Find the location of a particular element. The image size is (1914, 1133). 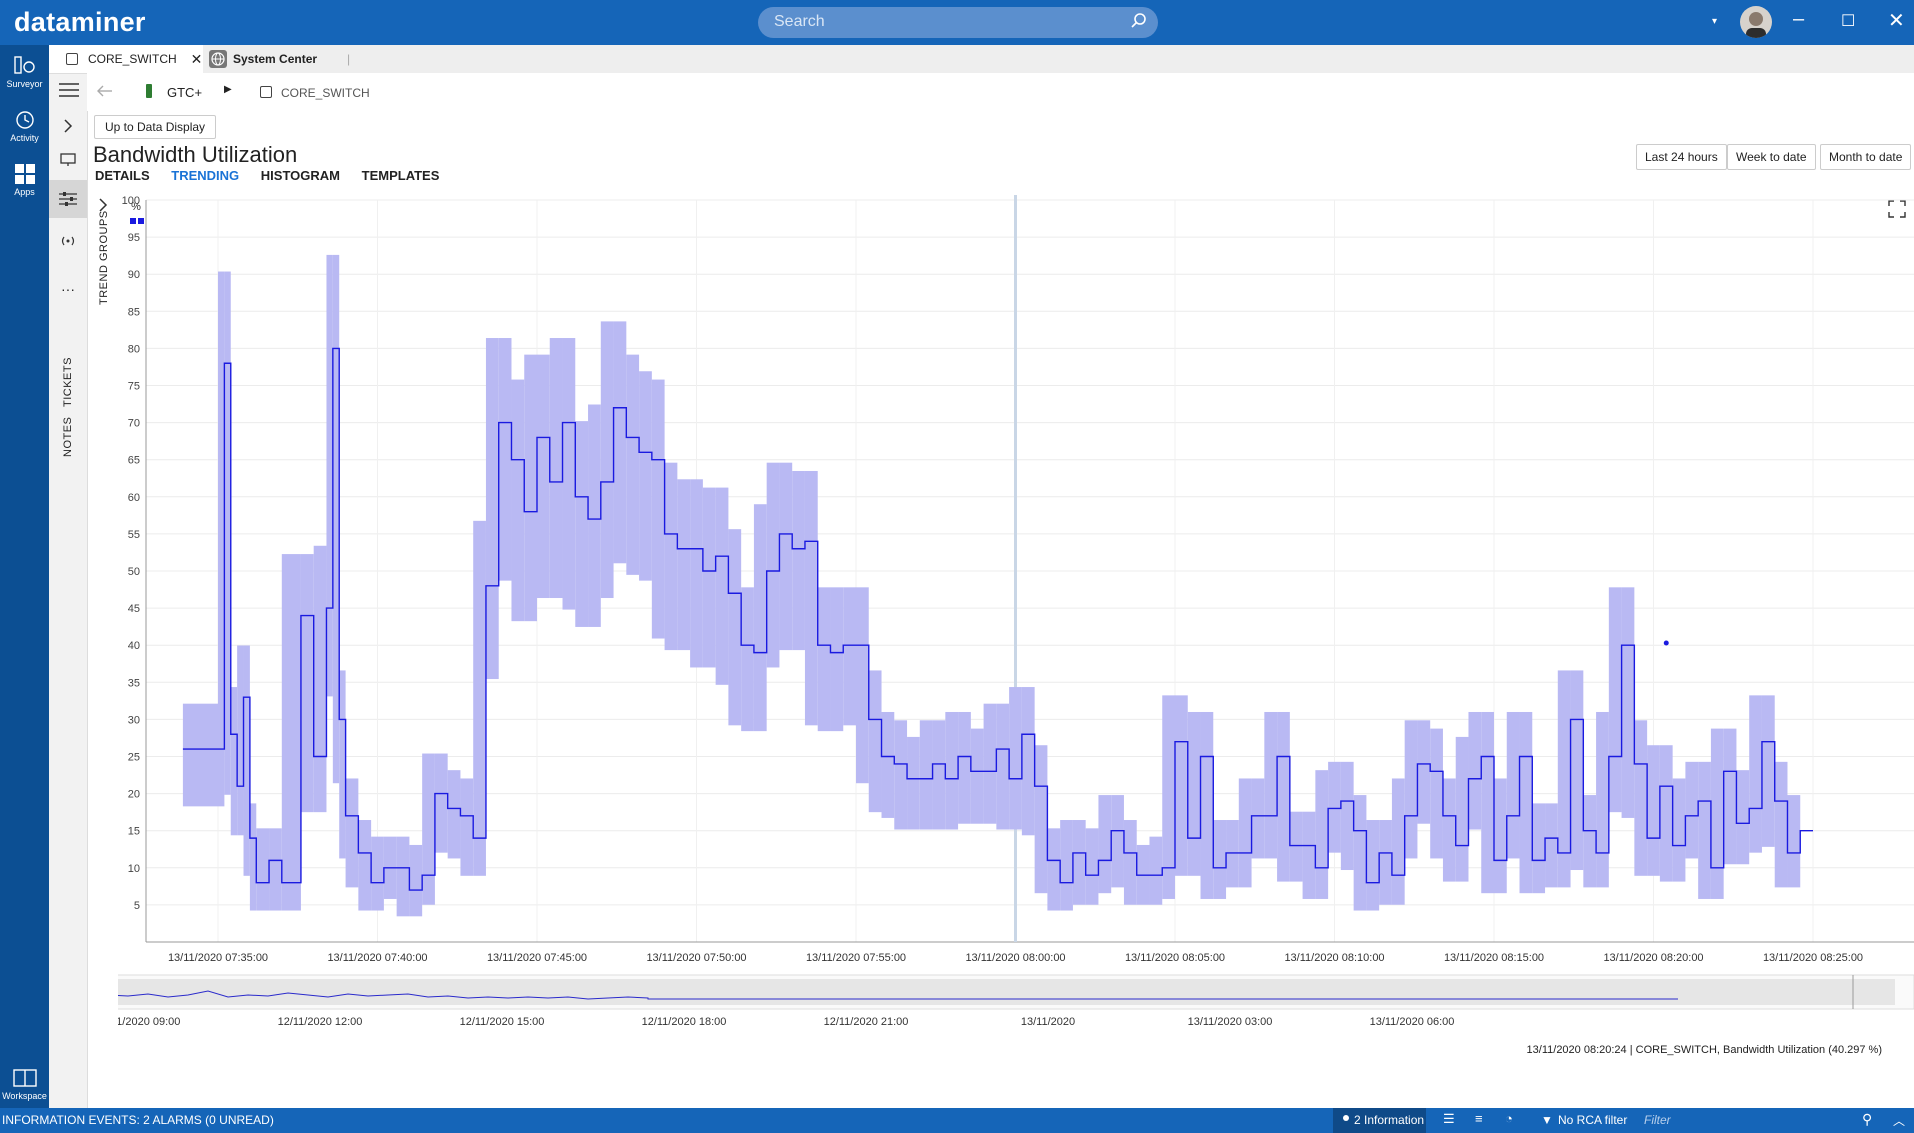

filter-search-icon: ⚲ is located at coordinates (1867, 1119).